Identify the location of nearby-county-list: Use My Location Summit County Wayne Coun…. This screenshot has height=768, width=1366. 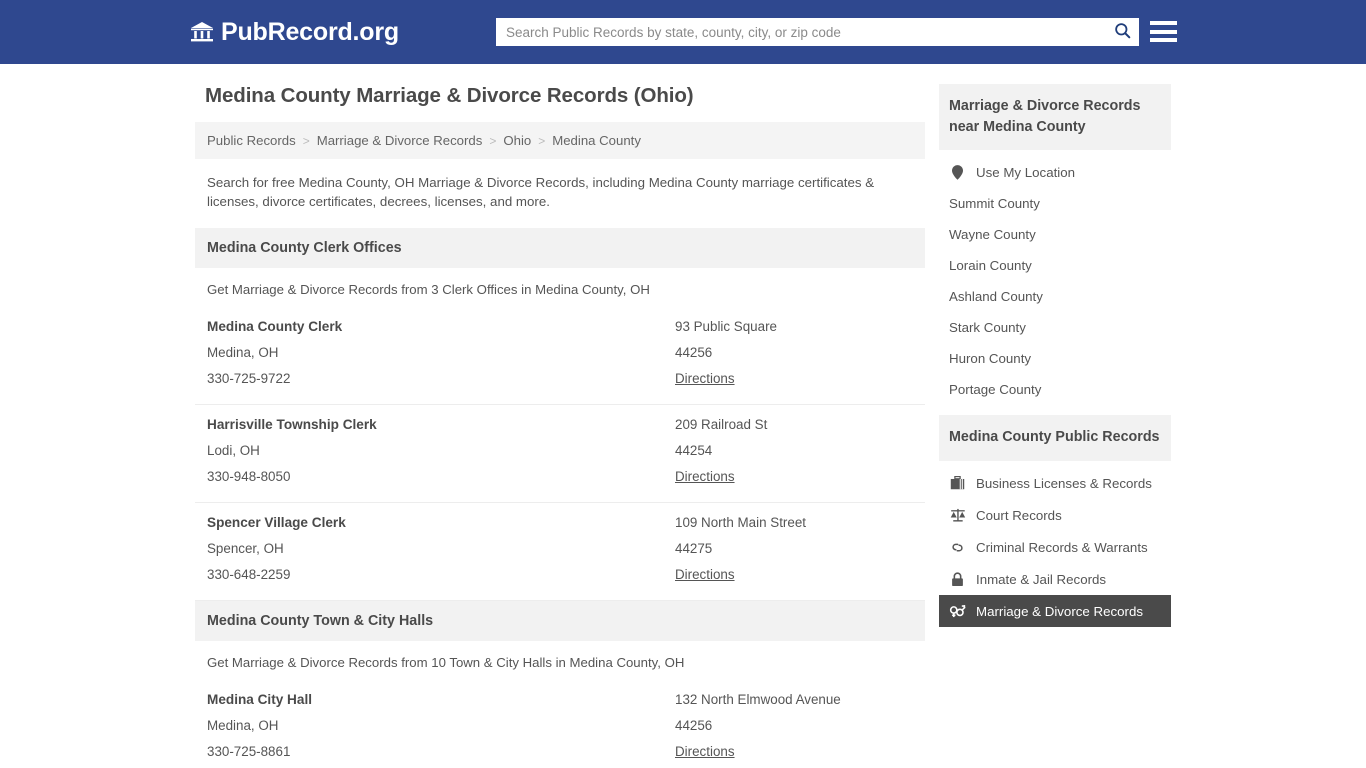
(1055, 277).